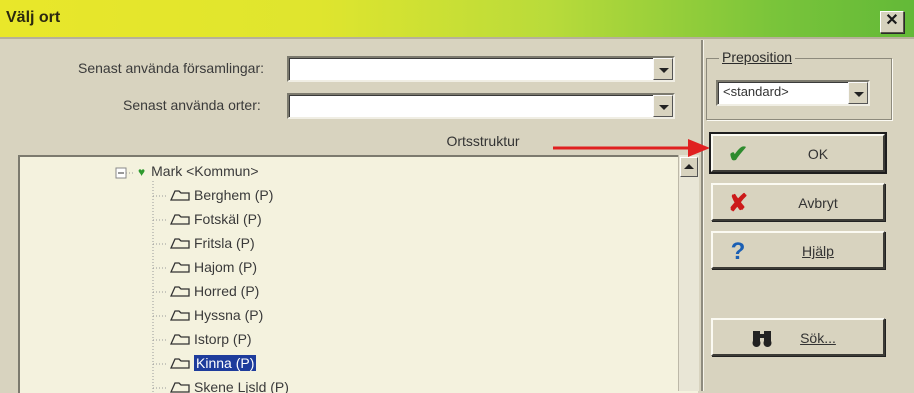 The height and width of the screenshot is (393, 914). I want to click on tree-item-label: Horred (P), so click(227, 291).